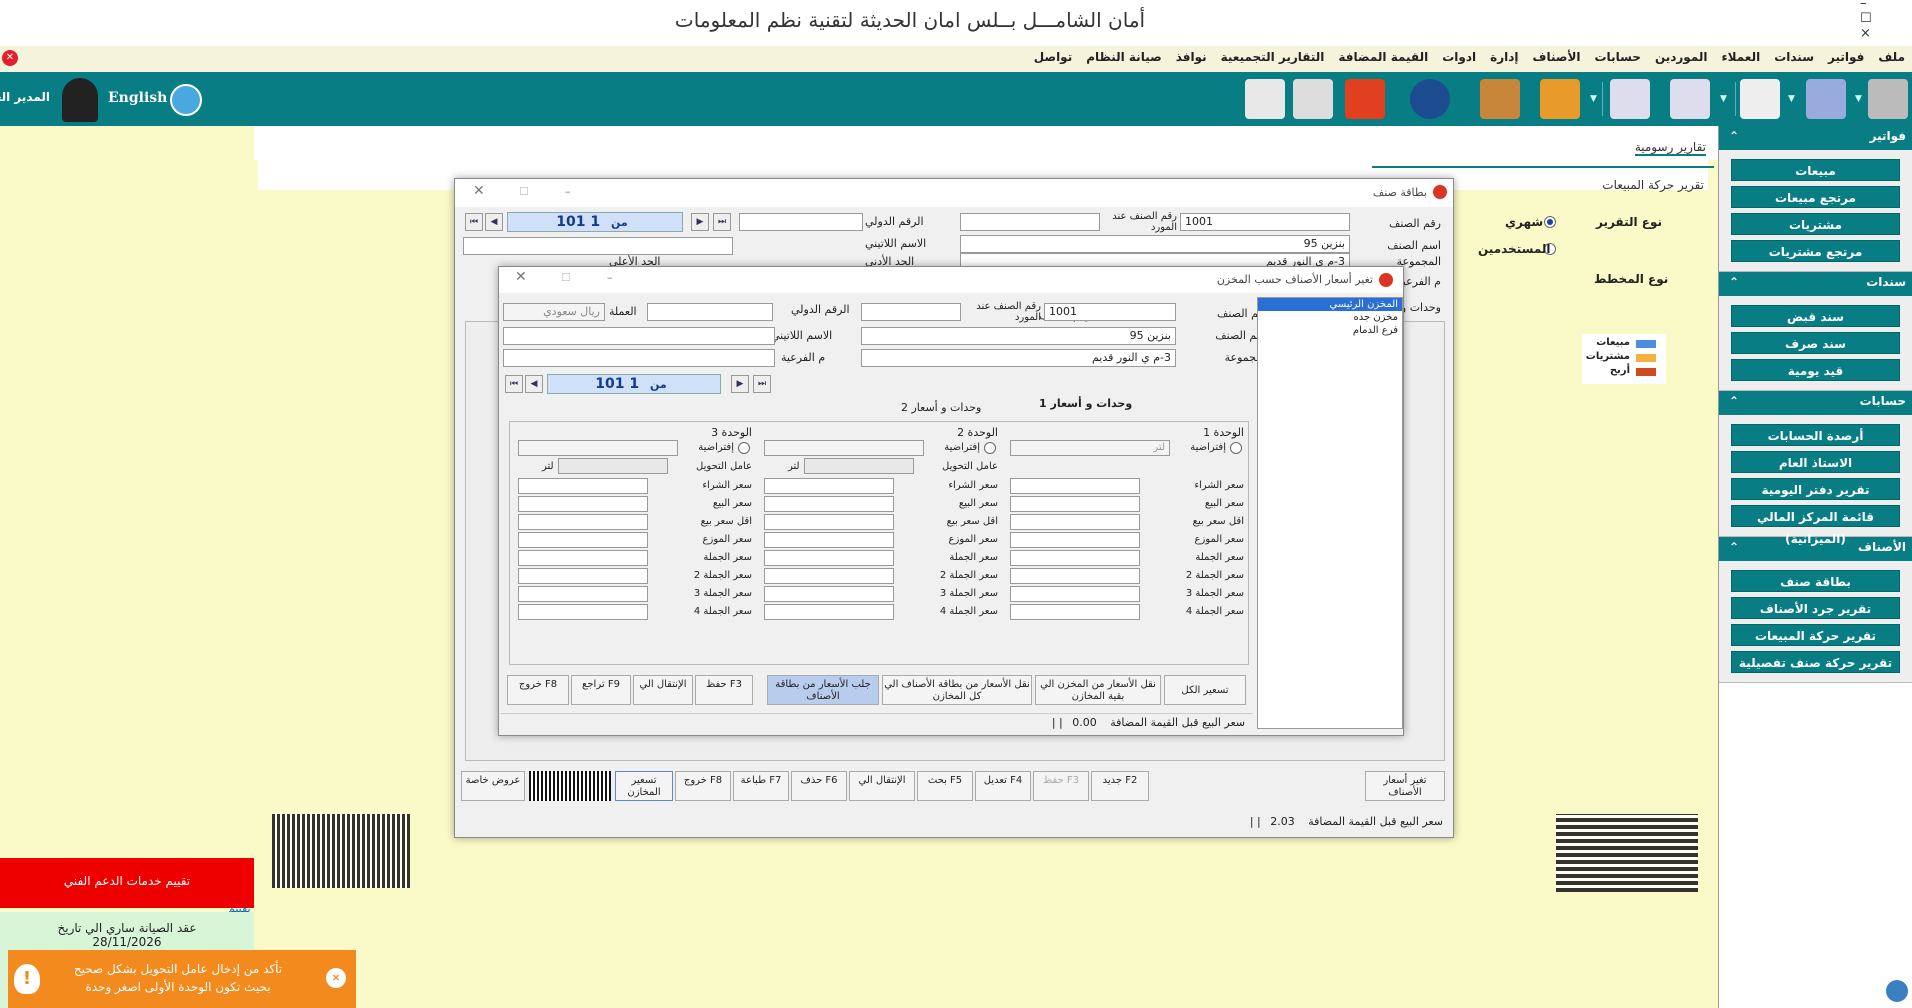 This screenshot has height=1008, width=1912. I want to click on edit-document-icon, so click(1690, 99).